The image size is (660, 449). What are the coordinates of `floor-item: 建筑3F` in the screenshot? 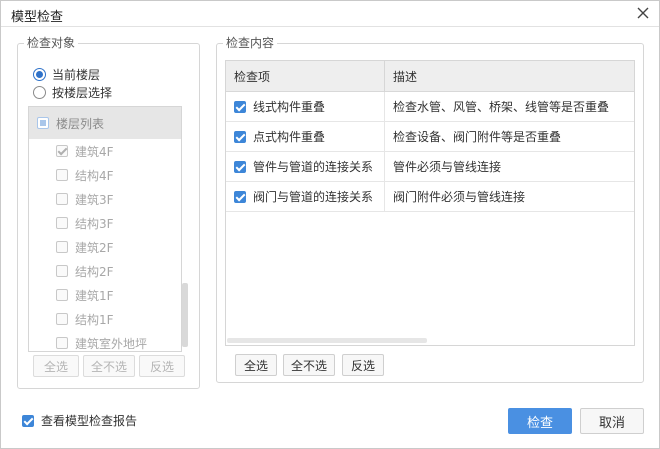 It's located at (104, 199).